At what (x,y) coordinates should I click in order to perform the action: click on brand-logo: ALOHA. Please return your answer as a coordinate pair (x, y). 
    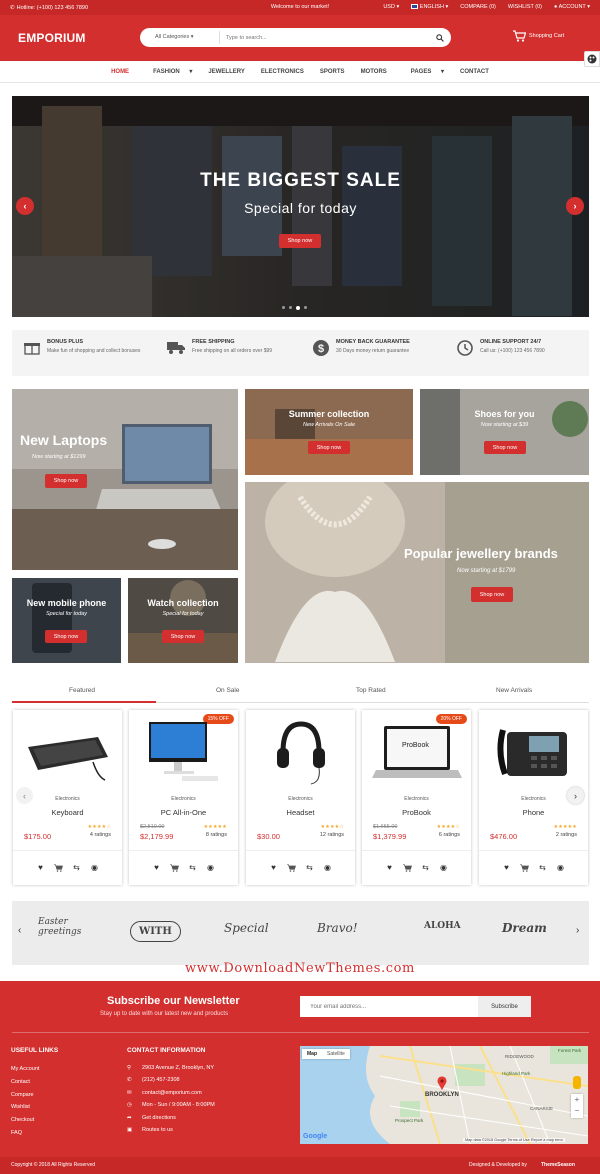
    Looking at the image, I should click on (442, 926).